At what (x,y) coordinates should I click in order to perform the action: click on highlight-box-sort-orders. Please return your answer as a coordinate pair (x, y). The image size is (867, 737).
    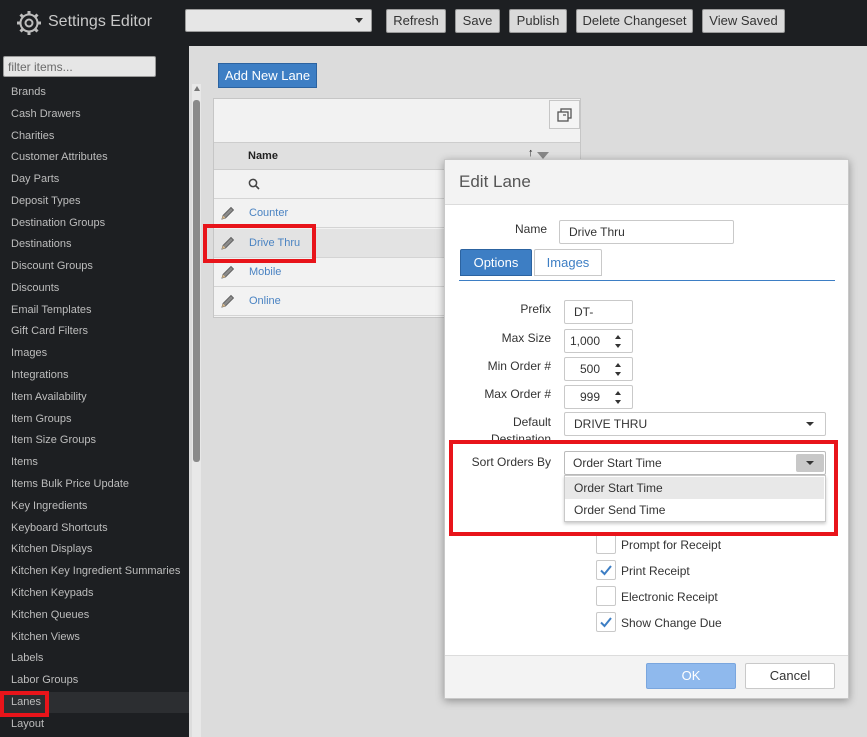
    Looking at the image, I should click on (643, 488).